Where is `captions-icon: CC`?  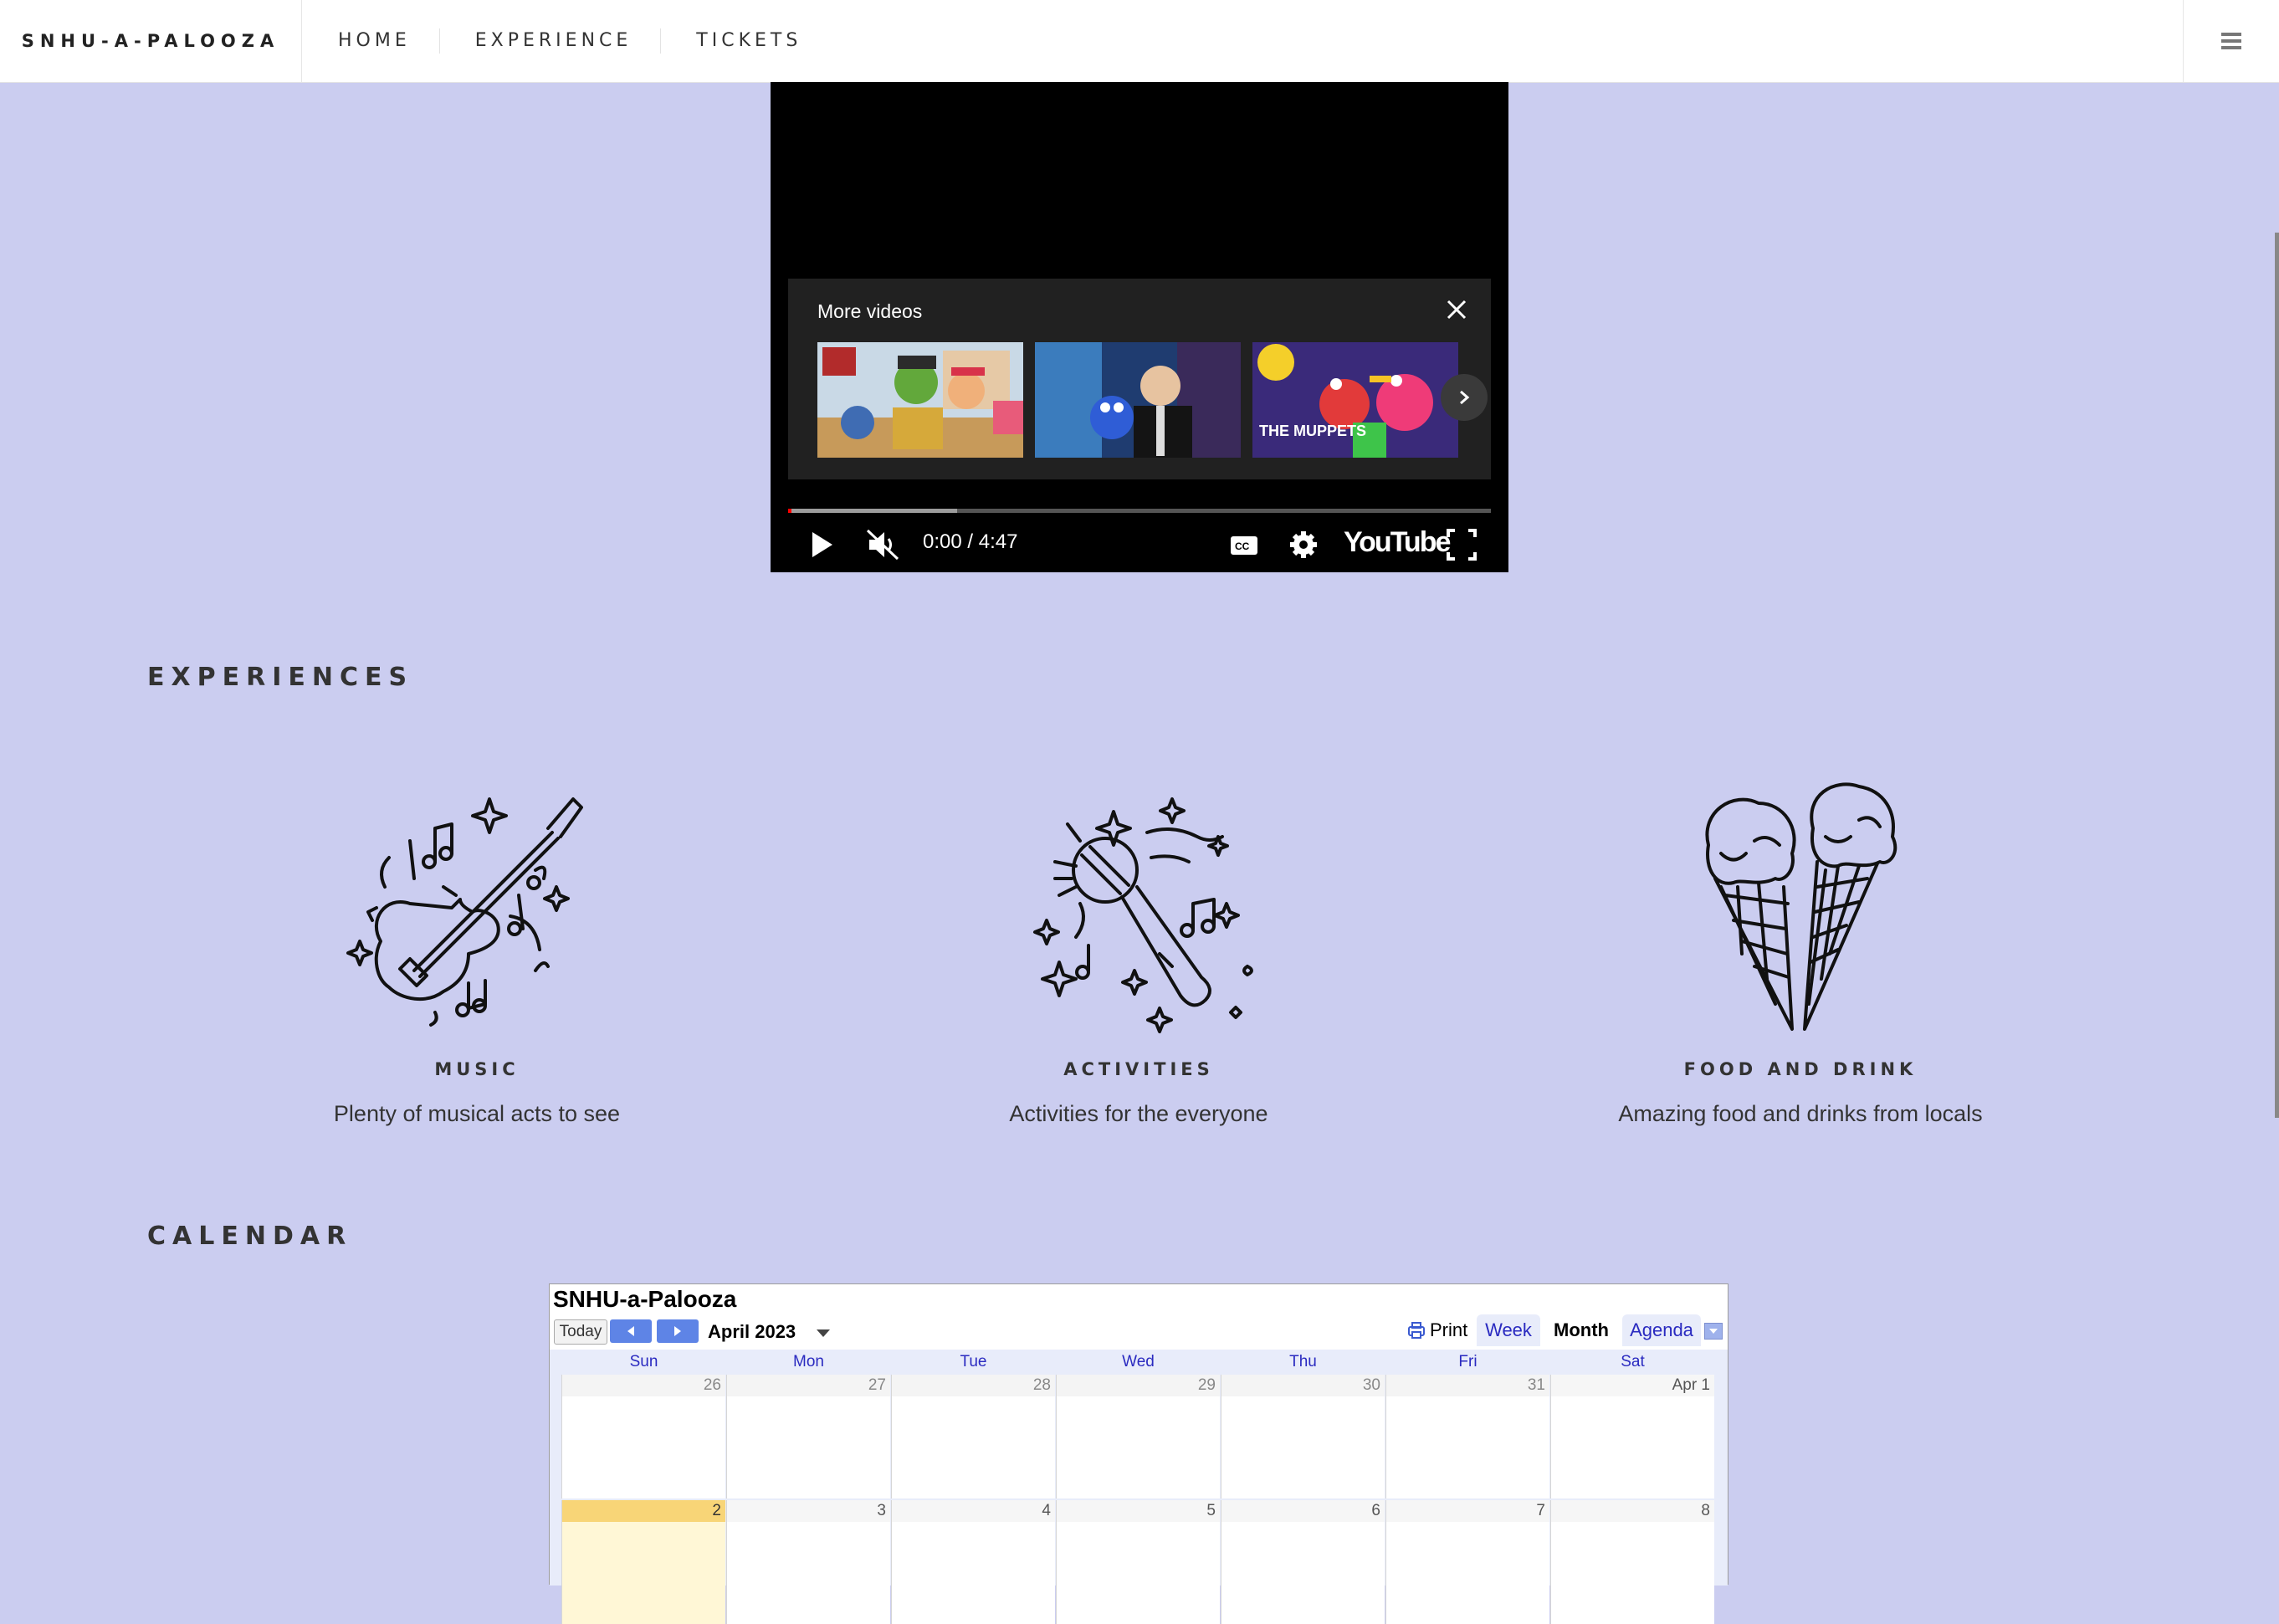
captions-icon: CC is located at coordinates (1244, 546).